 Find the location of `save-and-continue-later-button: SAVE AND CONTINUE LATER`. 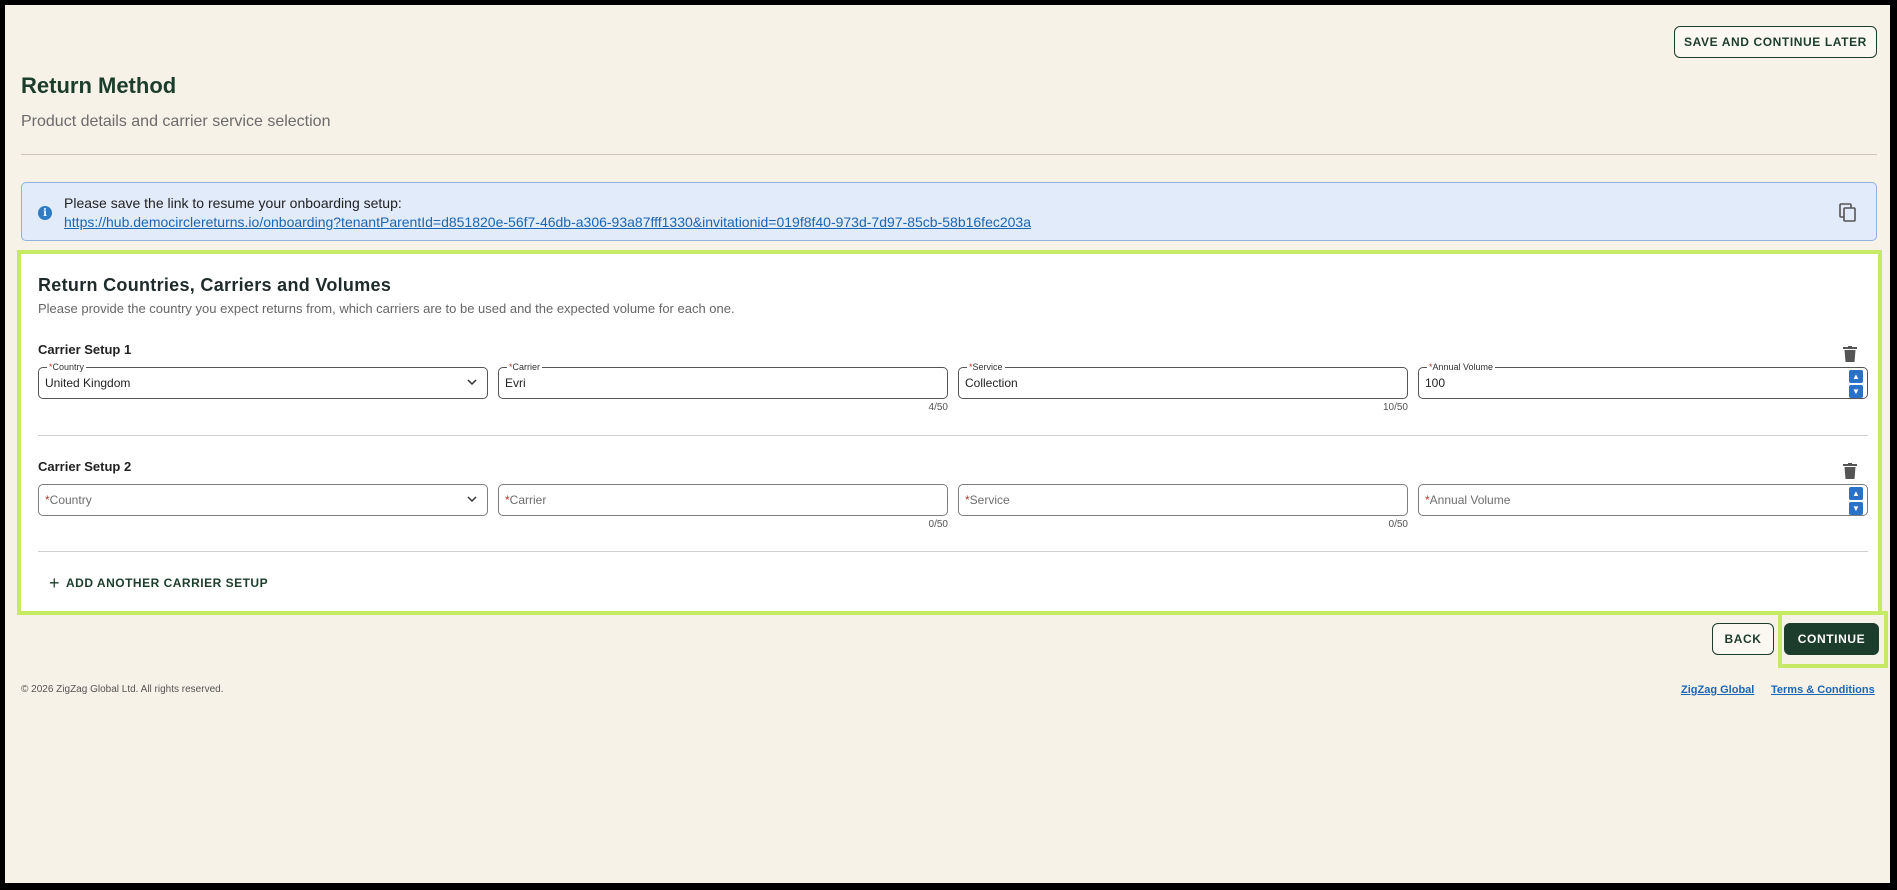

save-and-continue-later-button: SAVE AND CONTINUE LATER is located at coordinates (1775, 42).